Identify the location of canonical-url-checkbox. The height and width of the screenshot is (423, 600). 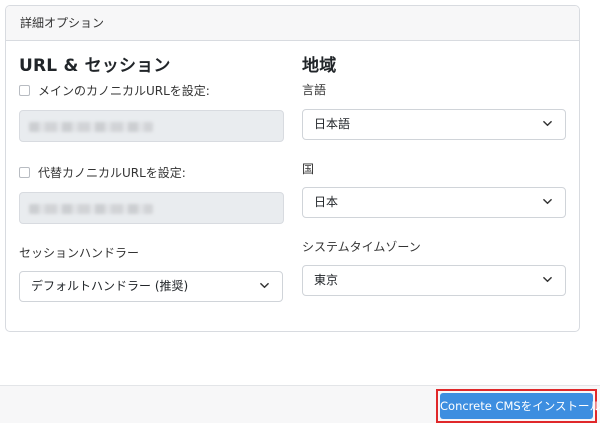
(24, 90).